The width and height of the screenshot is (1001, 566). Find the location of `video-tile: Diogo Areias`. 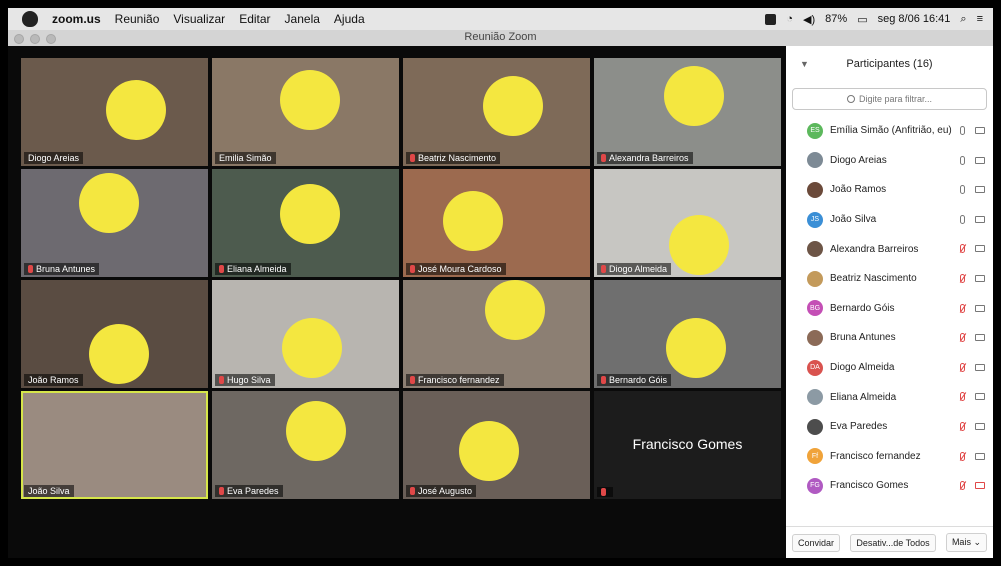

video-tile: Diogo Areias is located at coordinates (114, 112).